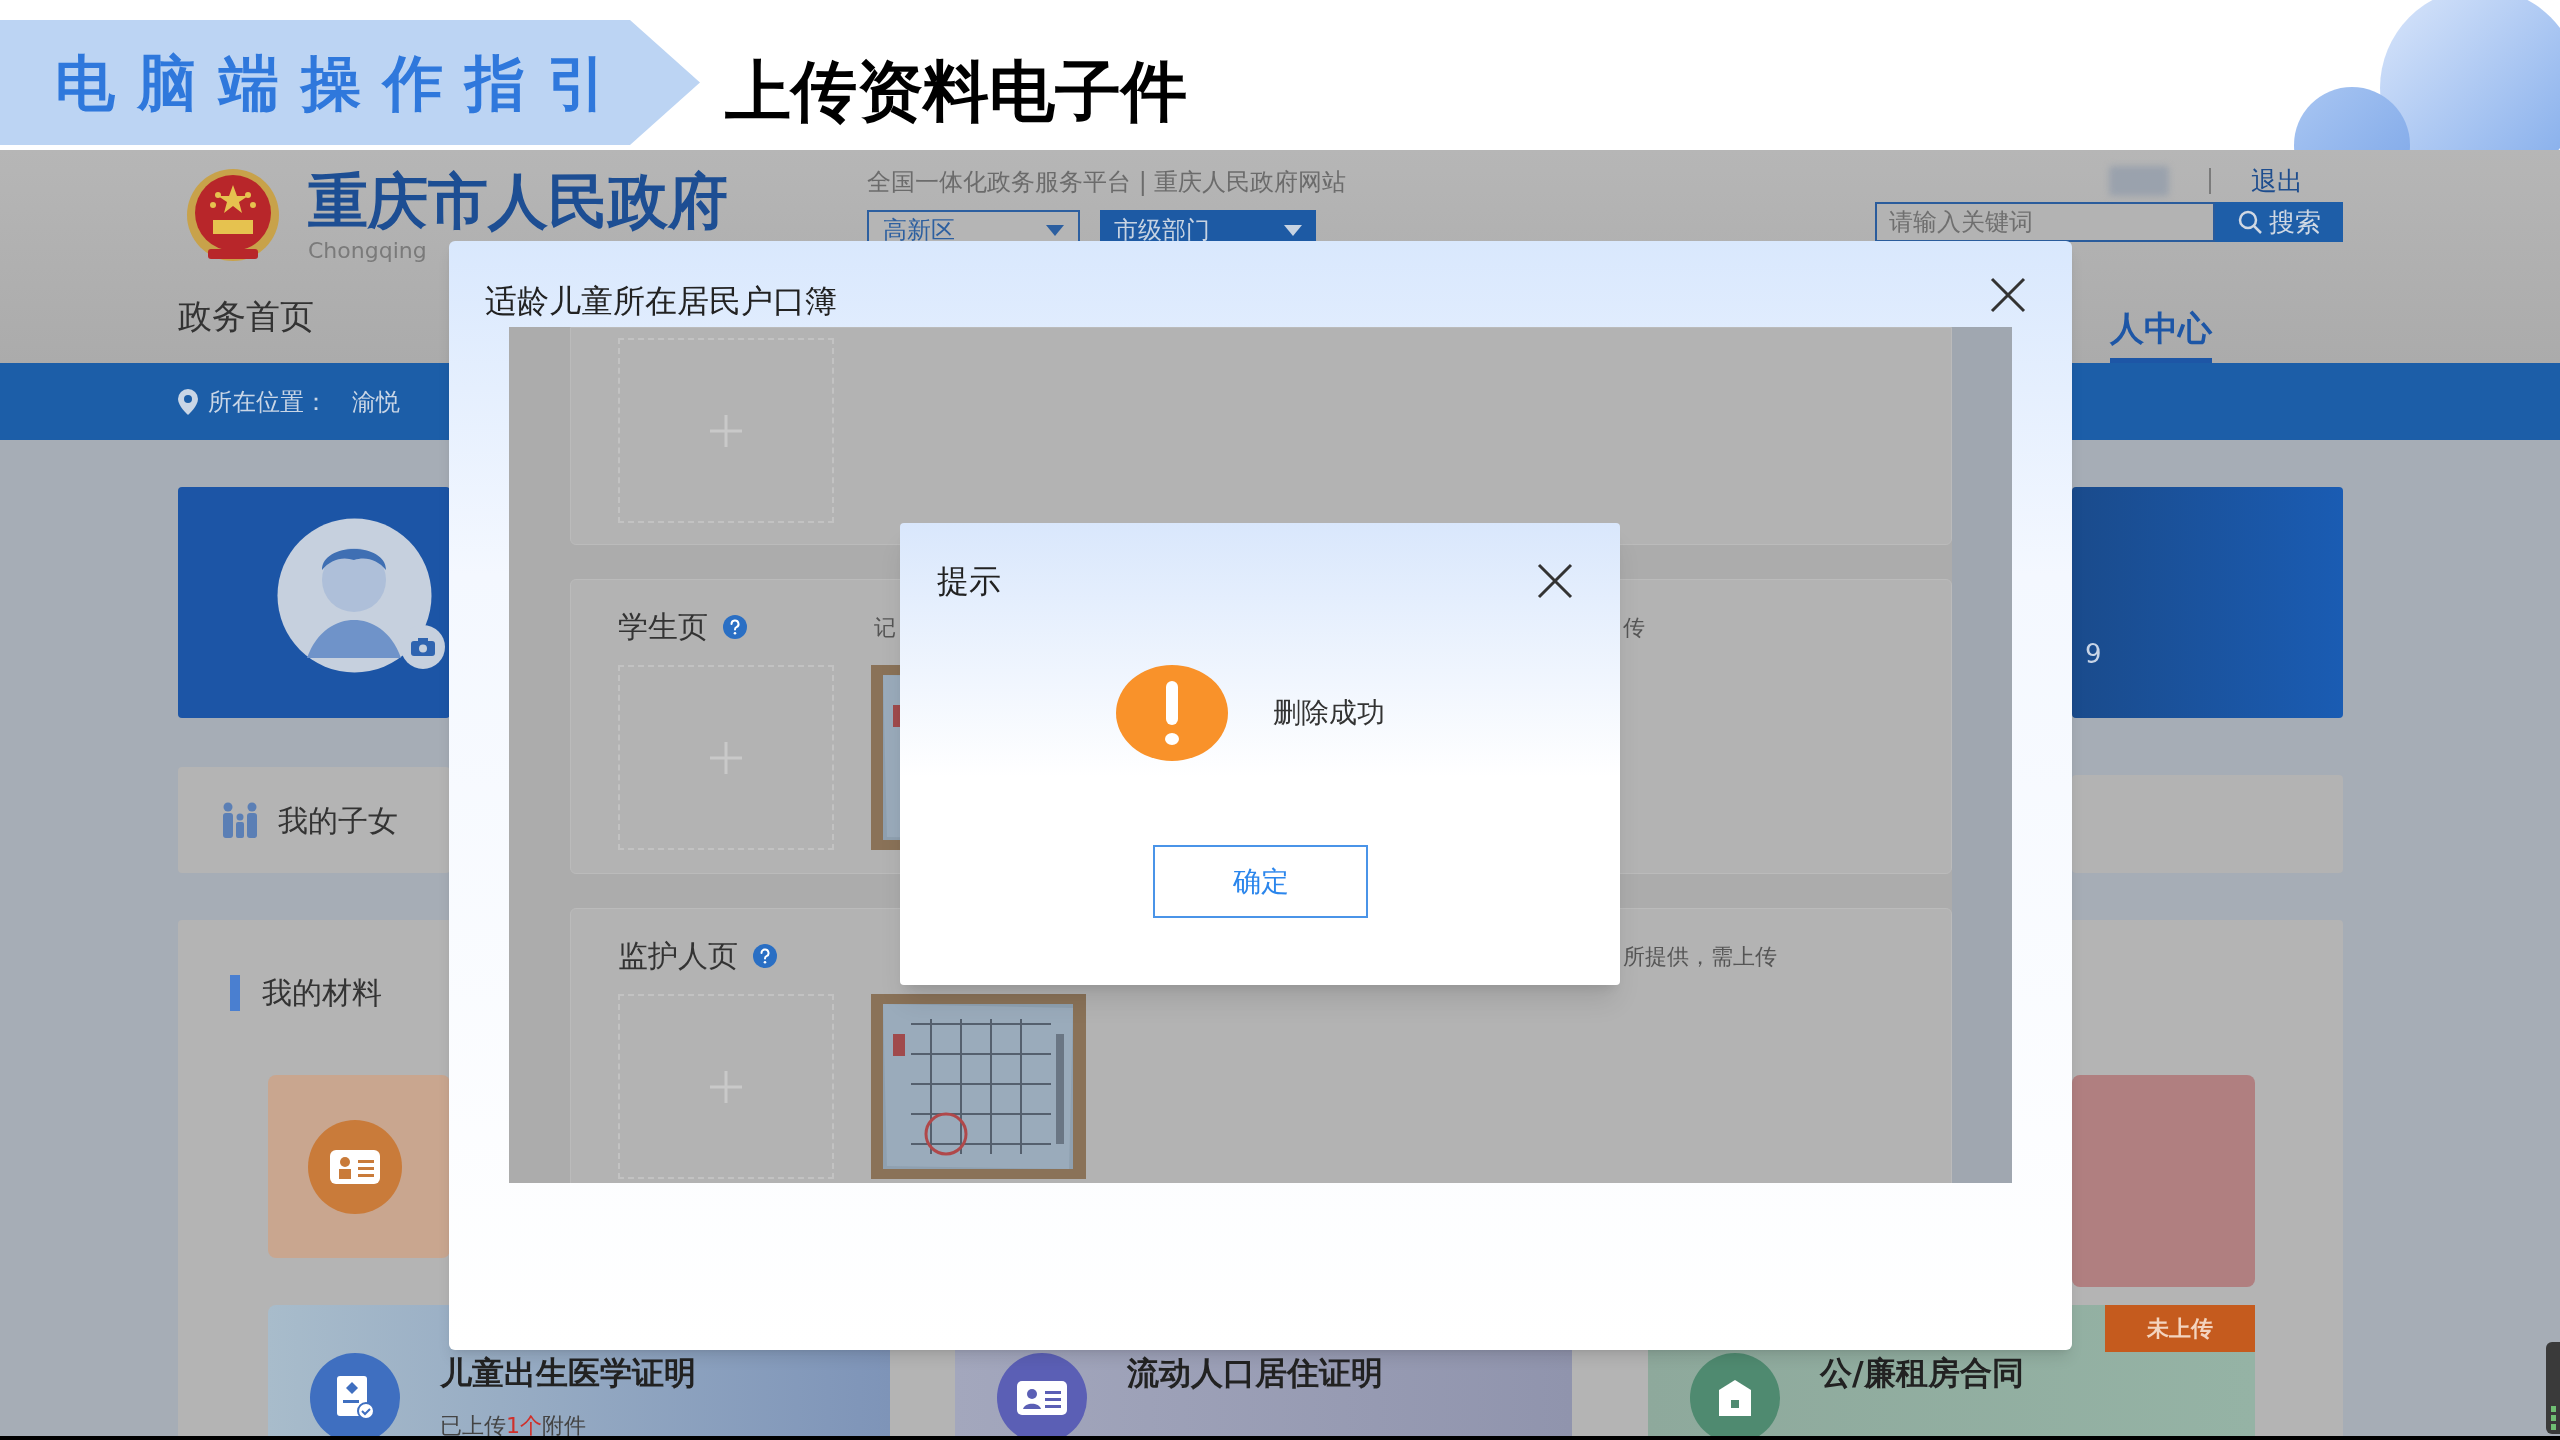 This screenshot has width=2560, height=1440. What do you see at coordinates (240, 820) in the screenshot?
I see `family-icon` at bounding box center [240, 820].